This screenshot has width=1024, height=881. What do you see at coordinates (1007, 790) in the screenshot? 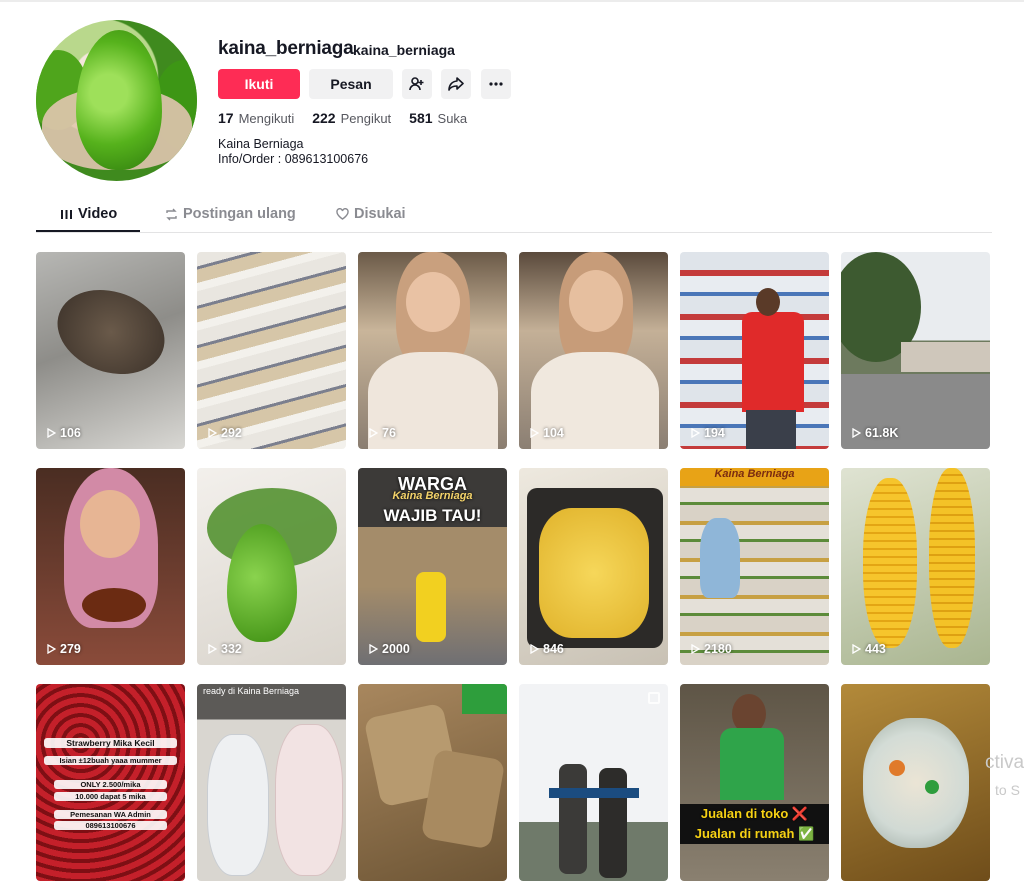
I see `watermark: to S` at bounding box center [1007, 790].